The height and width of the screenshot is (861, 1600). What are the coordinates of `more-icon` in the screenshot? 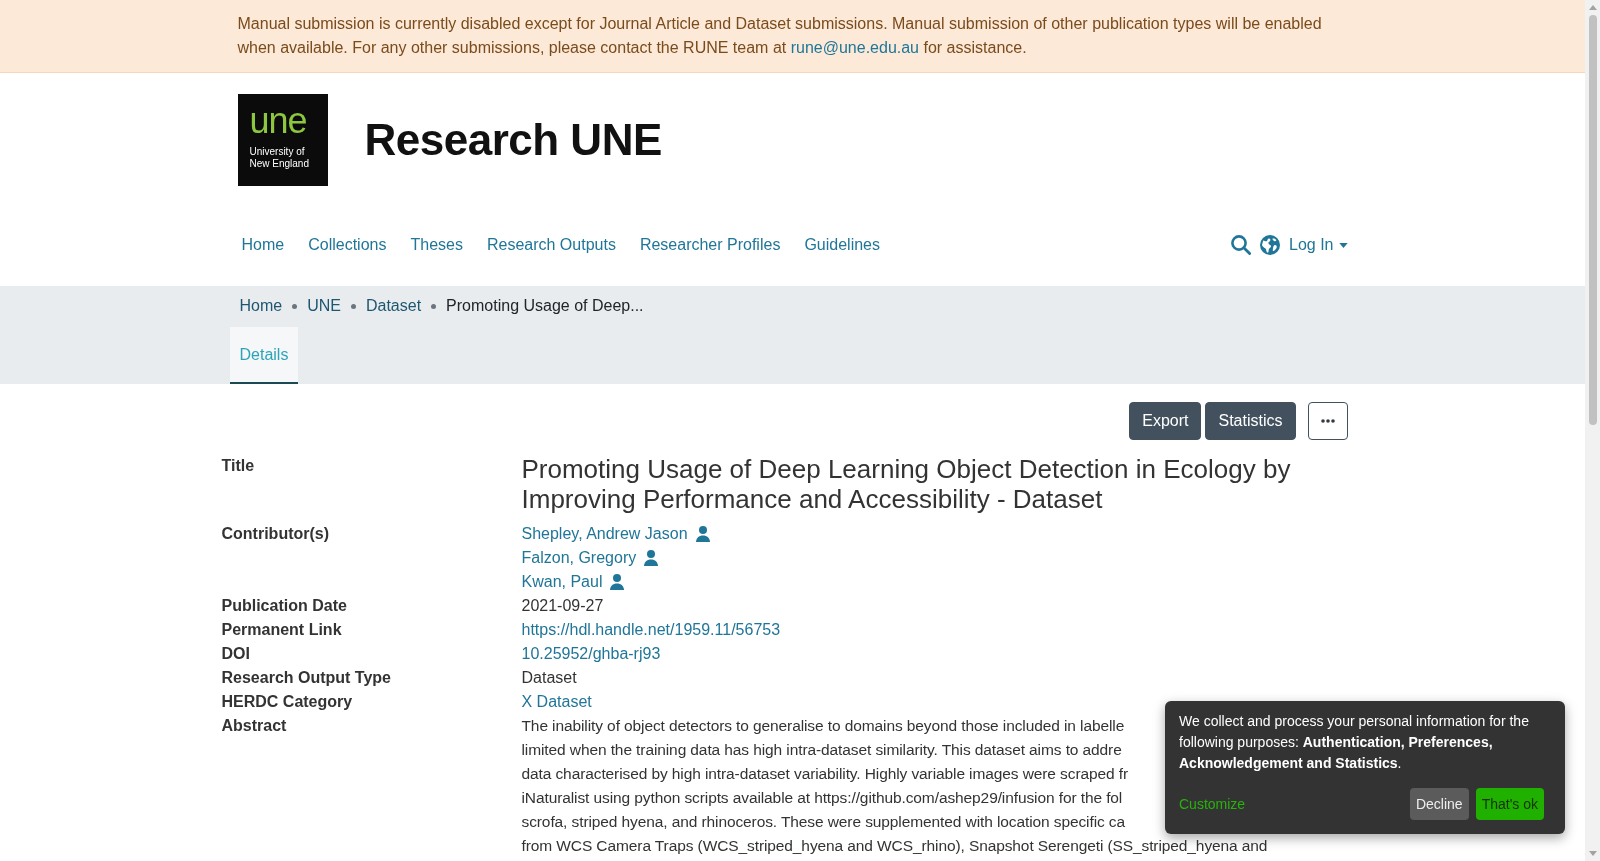 It's located at (1327, 421).